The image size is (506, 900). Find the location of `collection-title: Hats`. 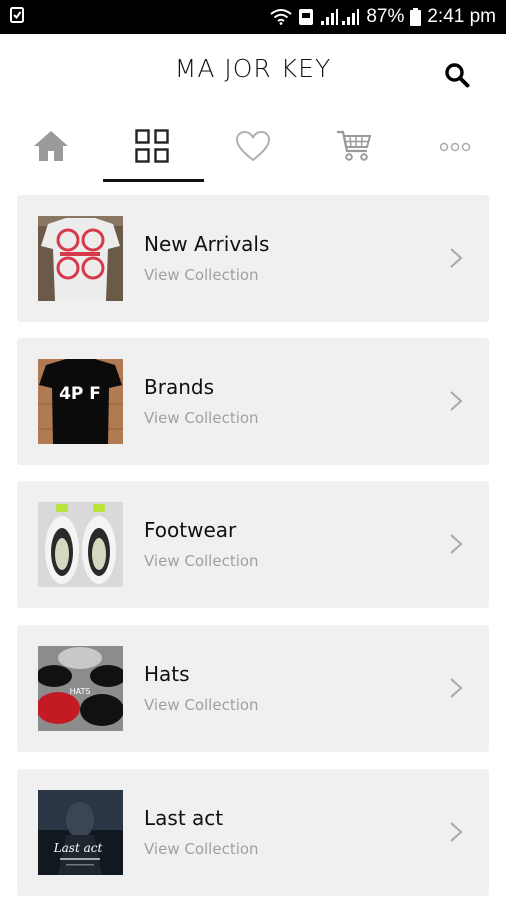

collection-title: Hats is located at coordinates (167, 674).